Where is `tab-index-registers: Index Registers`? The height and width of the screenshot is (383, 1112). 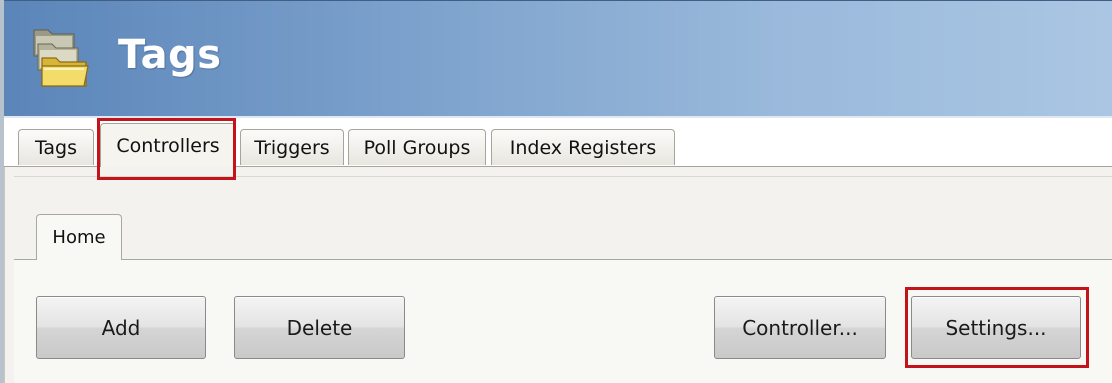
tab-index-registers: Index Registers is located at coordinates (583, 147).